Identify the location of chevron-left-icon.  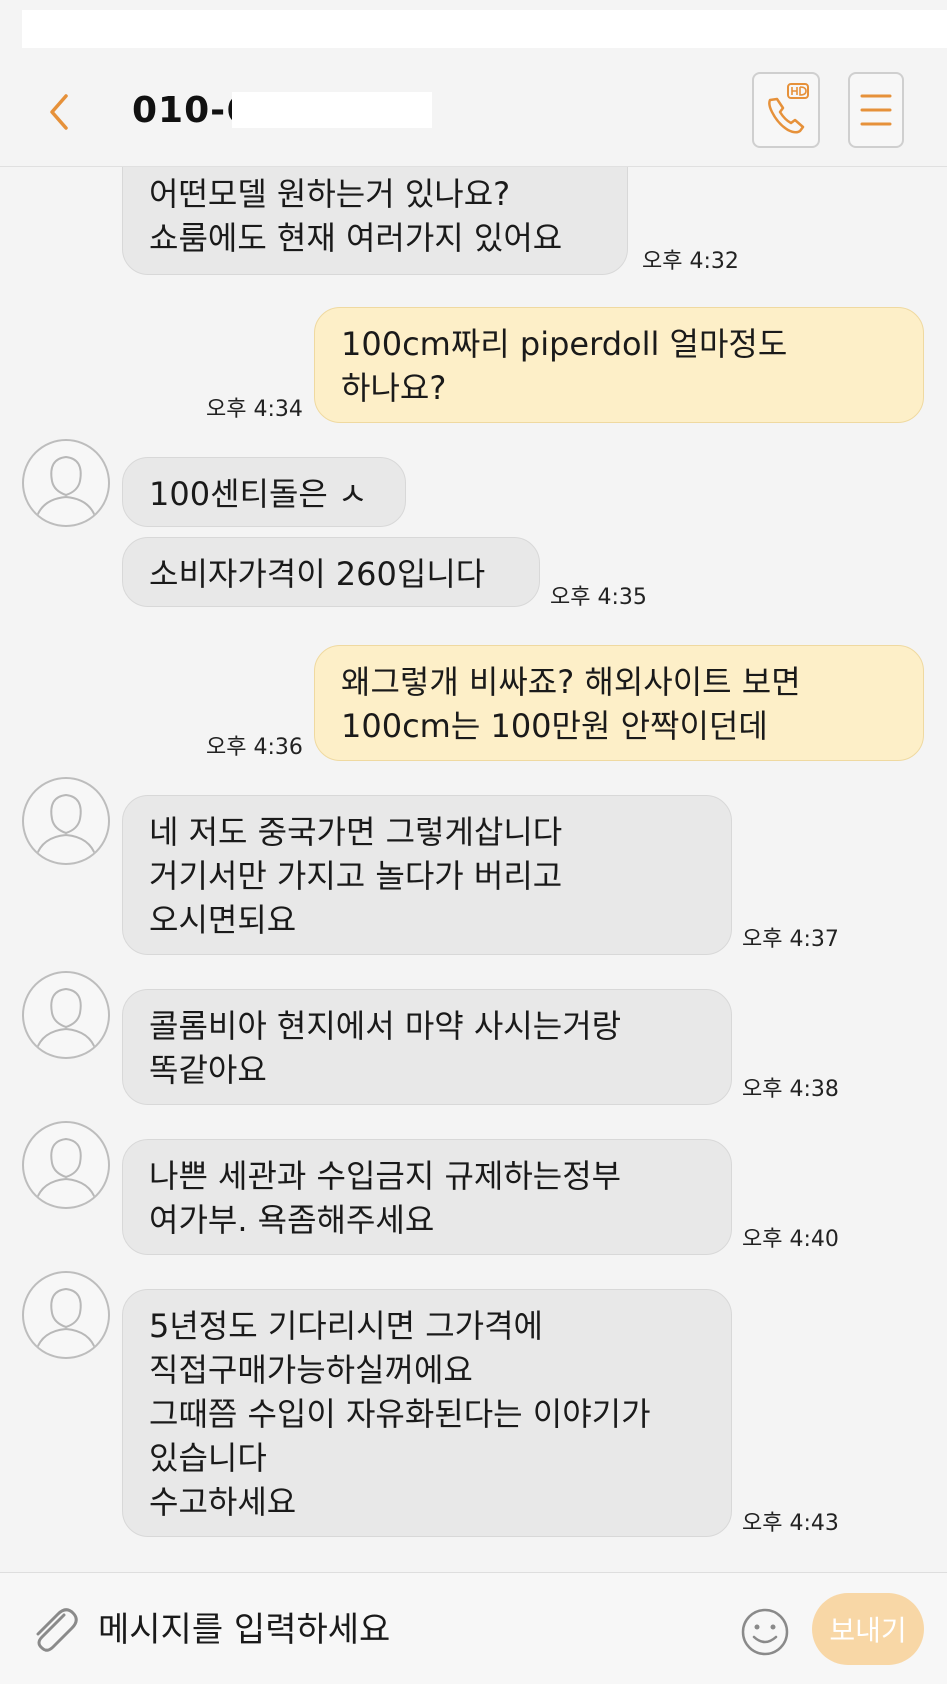
(59, 112).